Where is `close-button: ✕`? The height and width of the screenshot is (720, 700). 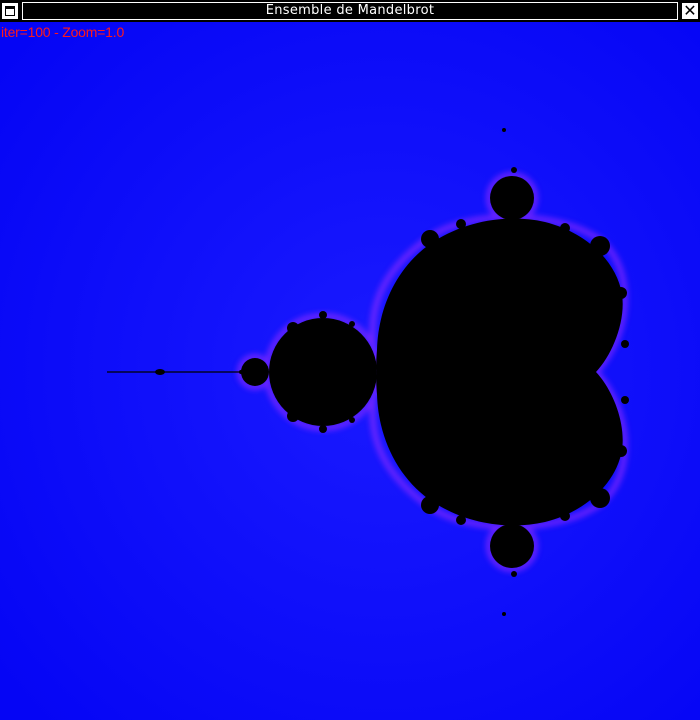 close-button: ✕ is located at coordinates (690, 11).